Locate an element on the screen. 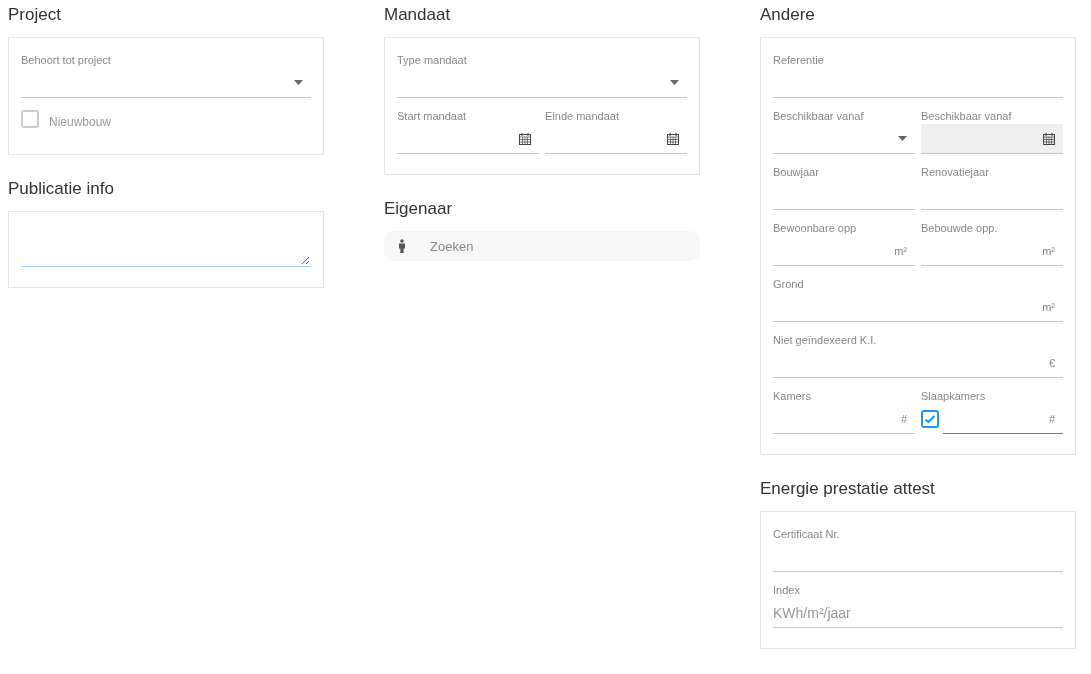 This screenshot has width=1091, height=674. section-heading: Energie prestatie attest is located at coordinates (848, 489).